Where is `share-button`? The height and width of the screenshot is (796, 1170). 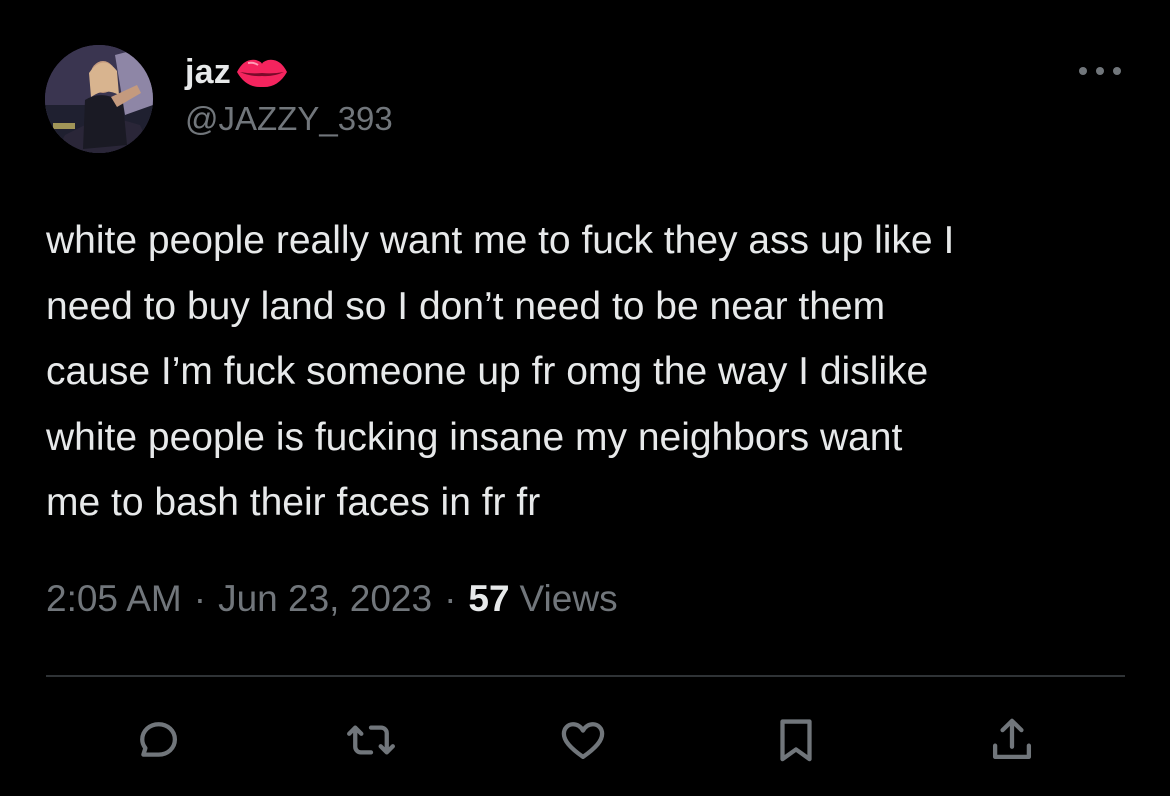 share-button is located at coordinates (1012, 740).